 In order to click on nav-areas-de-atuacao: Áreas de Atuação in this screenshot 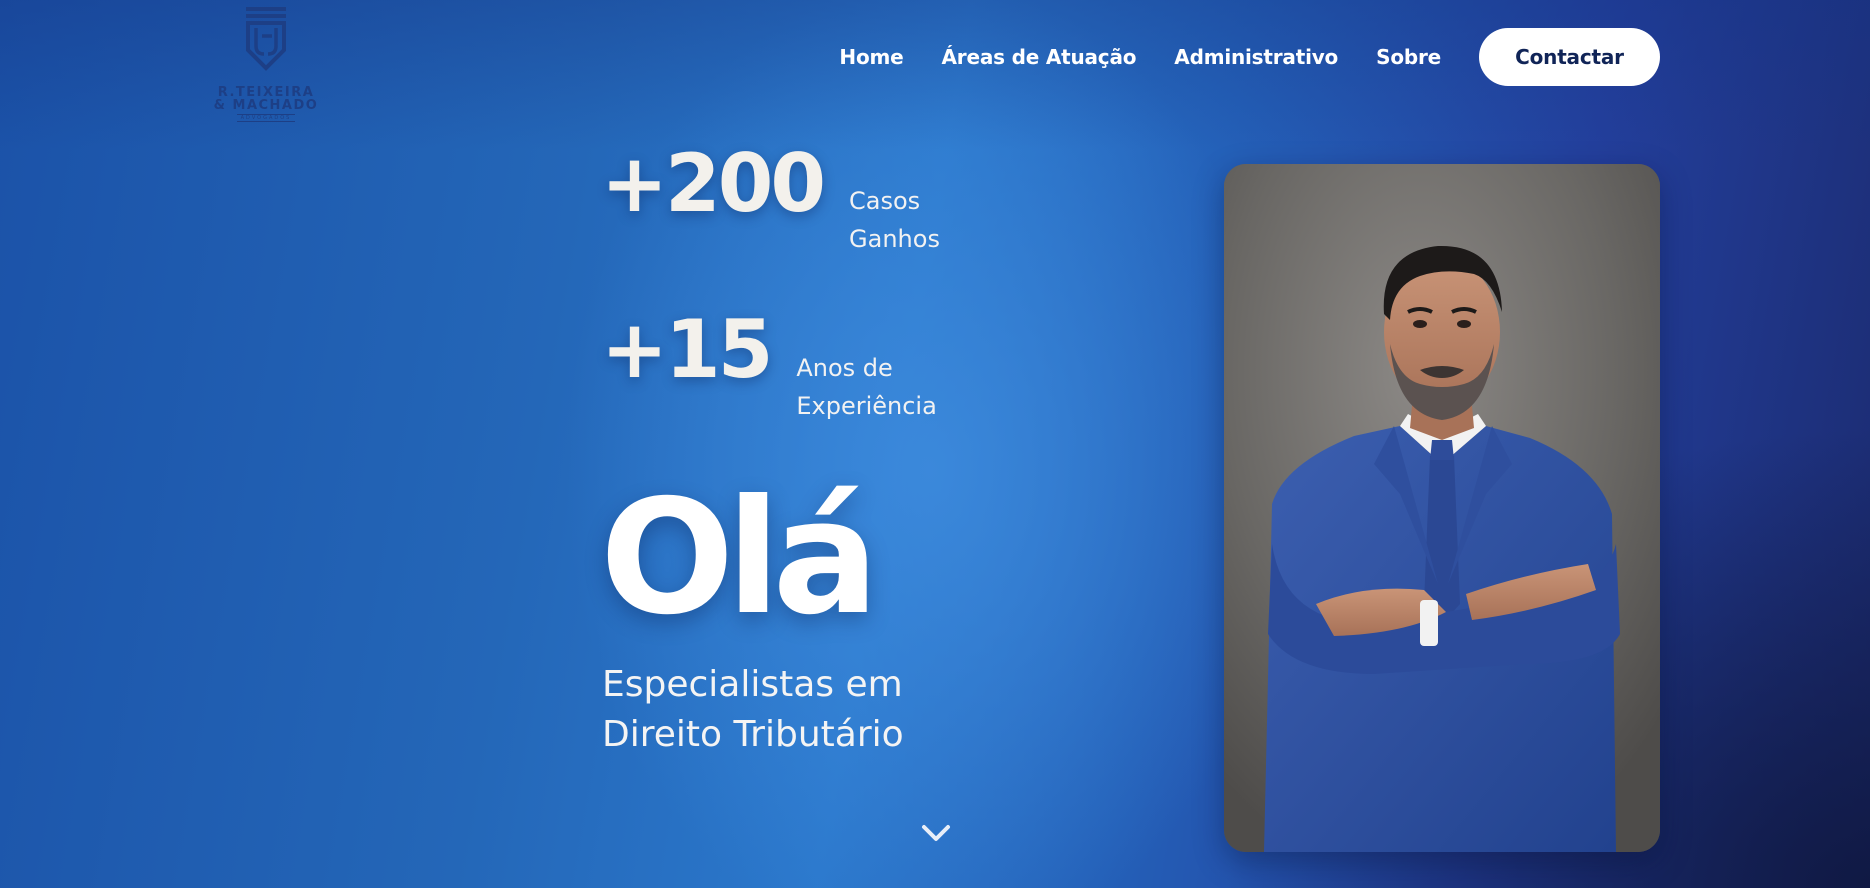, I will do `click(1039, 57)`.